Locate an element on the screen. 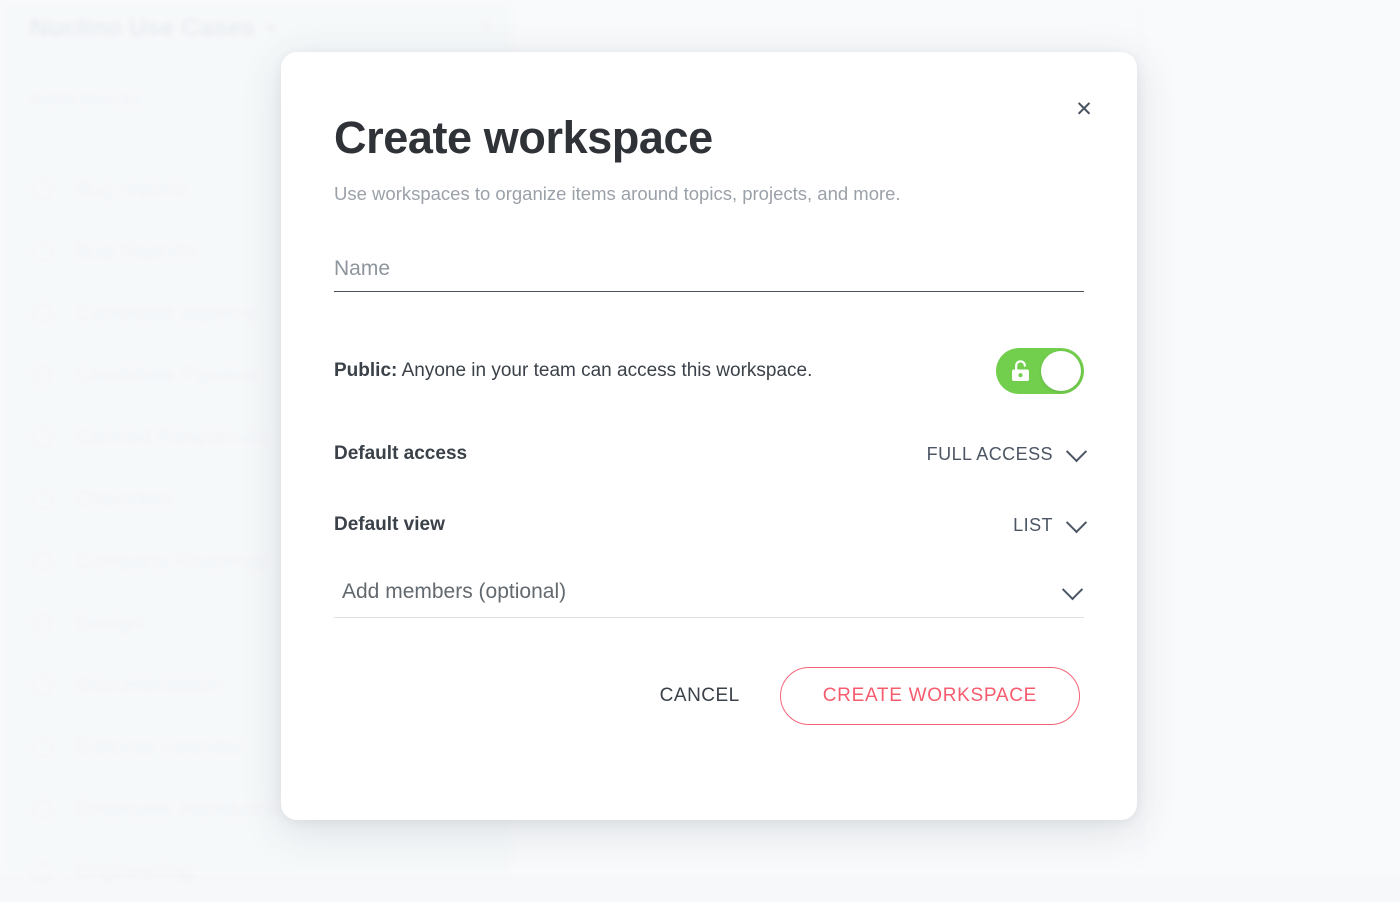 The image size is (1400, 902). default-view-dropdown: LIST is located at coordinates (1050, 523).